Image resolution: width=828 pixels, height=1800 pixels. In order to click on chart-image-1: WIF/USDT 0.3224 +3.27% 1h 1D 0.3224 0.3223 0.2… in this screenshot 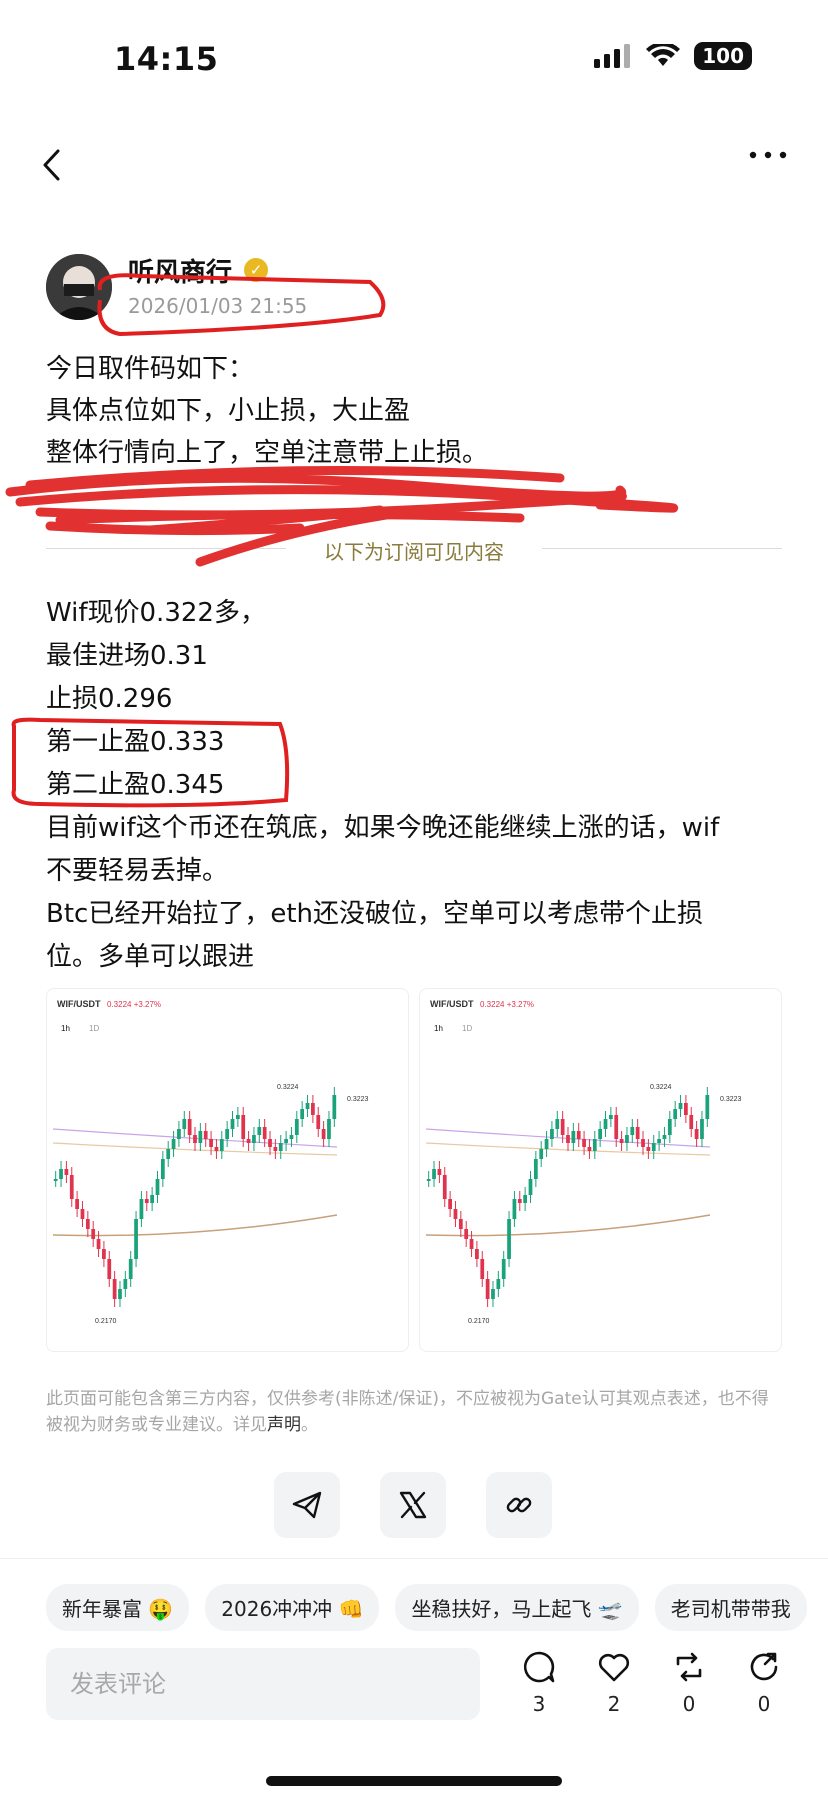, I will do `click(227, 1170)`.